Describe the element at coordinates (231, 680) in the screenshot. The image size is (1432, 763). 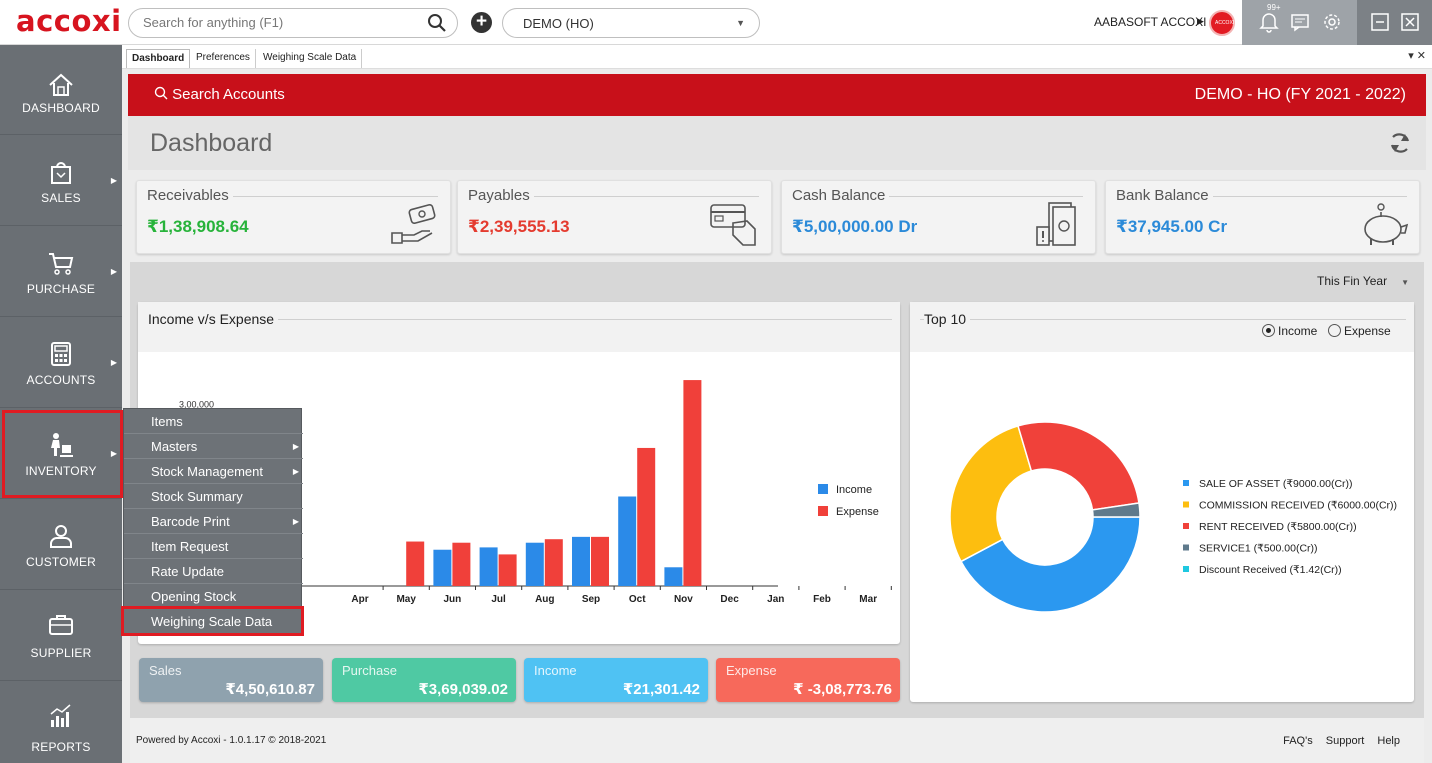
I see `sales-summary-card: Sales ₹4,50,610.87` at that location.